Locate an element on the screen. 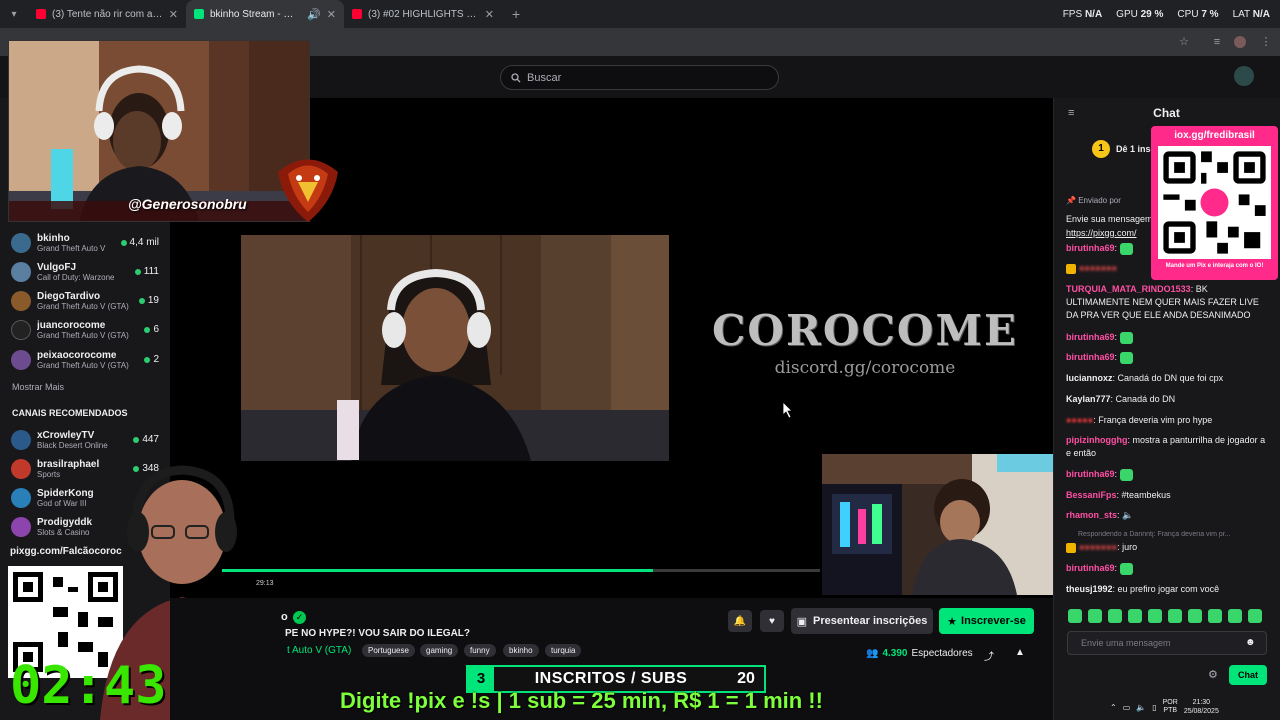 Image resolution: width=1280 pixels, height=720 pixels. tab-title: (3) #02 HIGHLIGHTS NAIPEX TE is located at coordinates (423, 14).